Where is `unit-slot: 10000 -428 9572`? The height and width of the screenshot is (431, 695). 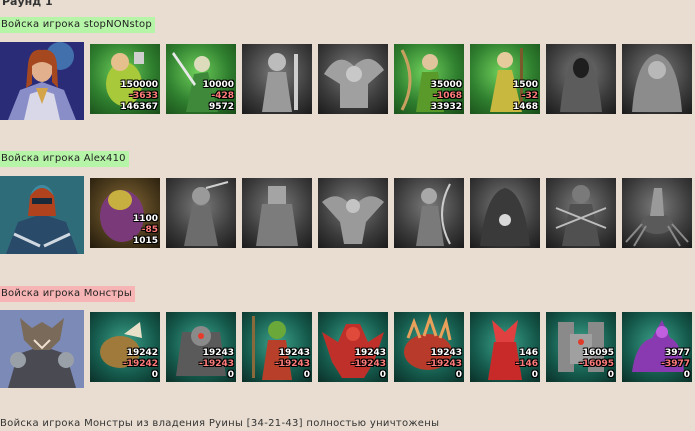 unit-slot: 10000 -428 9572 is located at coordinates (201, 79).